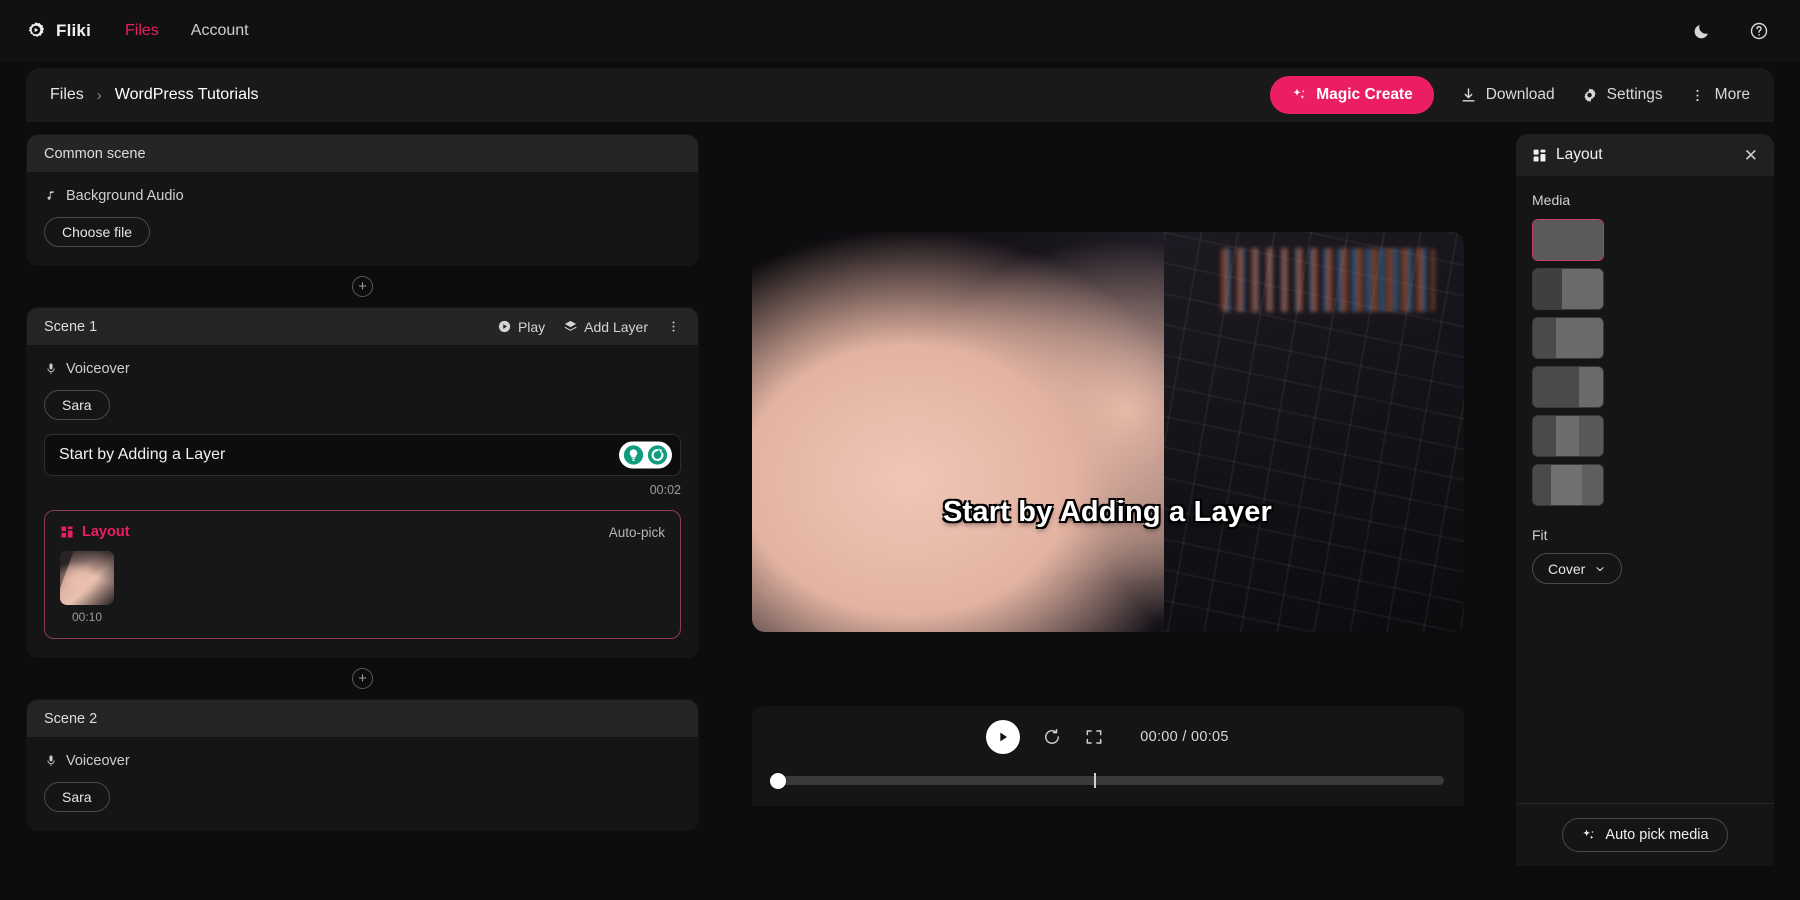 The height and width of the screenshot is (900, 1800). Describe the element at coordinates (142, 31) in the screenshot. I see `nav-link-files: Files` at that location.